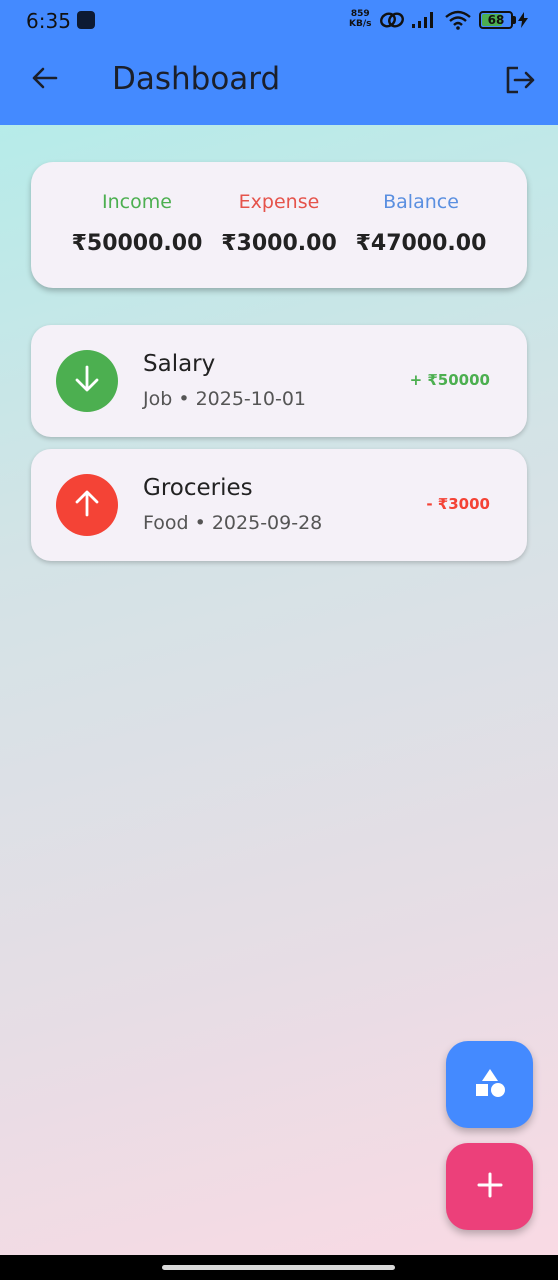 This screenshot has height=1280, width=558. What do you see at coordinates (421, 225) in the screenshot?
I see `balance-summary: Balance ₹47000.00` at bounding box center [421, 225].